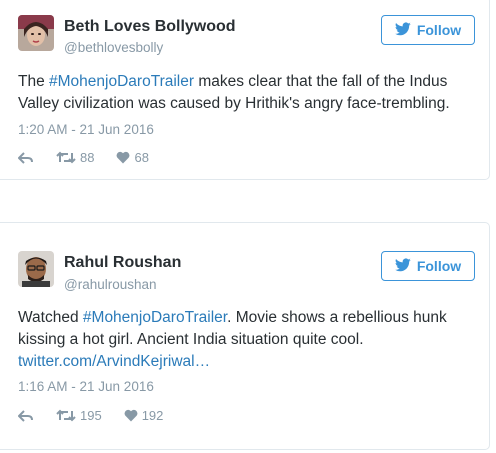 The height and width of the screenshot is (453, 496). I want to click on like-count: 68, so click(141, 157).